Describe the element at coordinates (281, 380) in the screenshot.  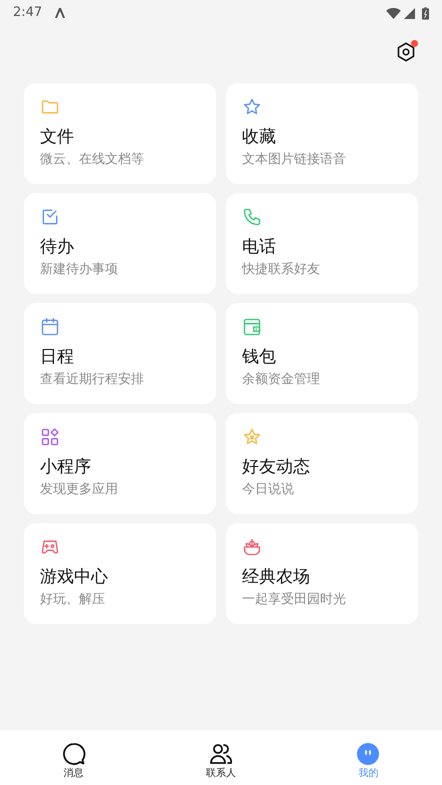
I see `card-subtitle: 余额资金管理` at that location.